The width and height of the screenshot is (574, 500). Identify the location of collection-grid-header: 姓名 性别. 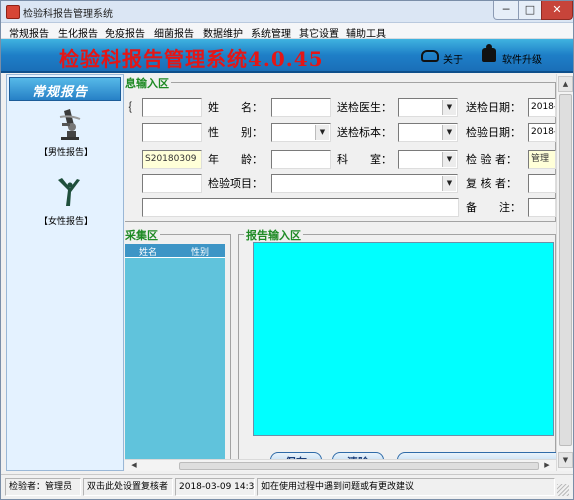
(175, 251).